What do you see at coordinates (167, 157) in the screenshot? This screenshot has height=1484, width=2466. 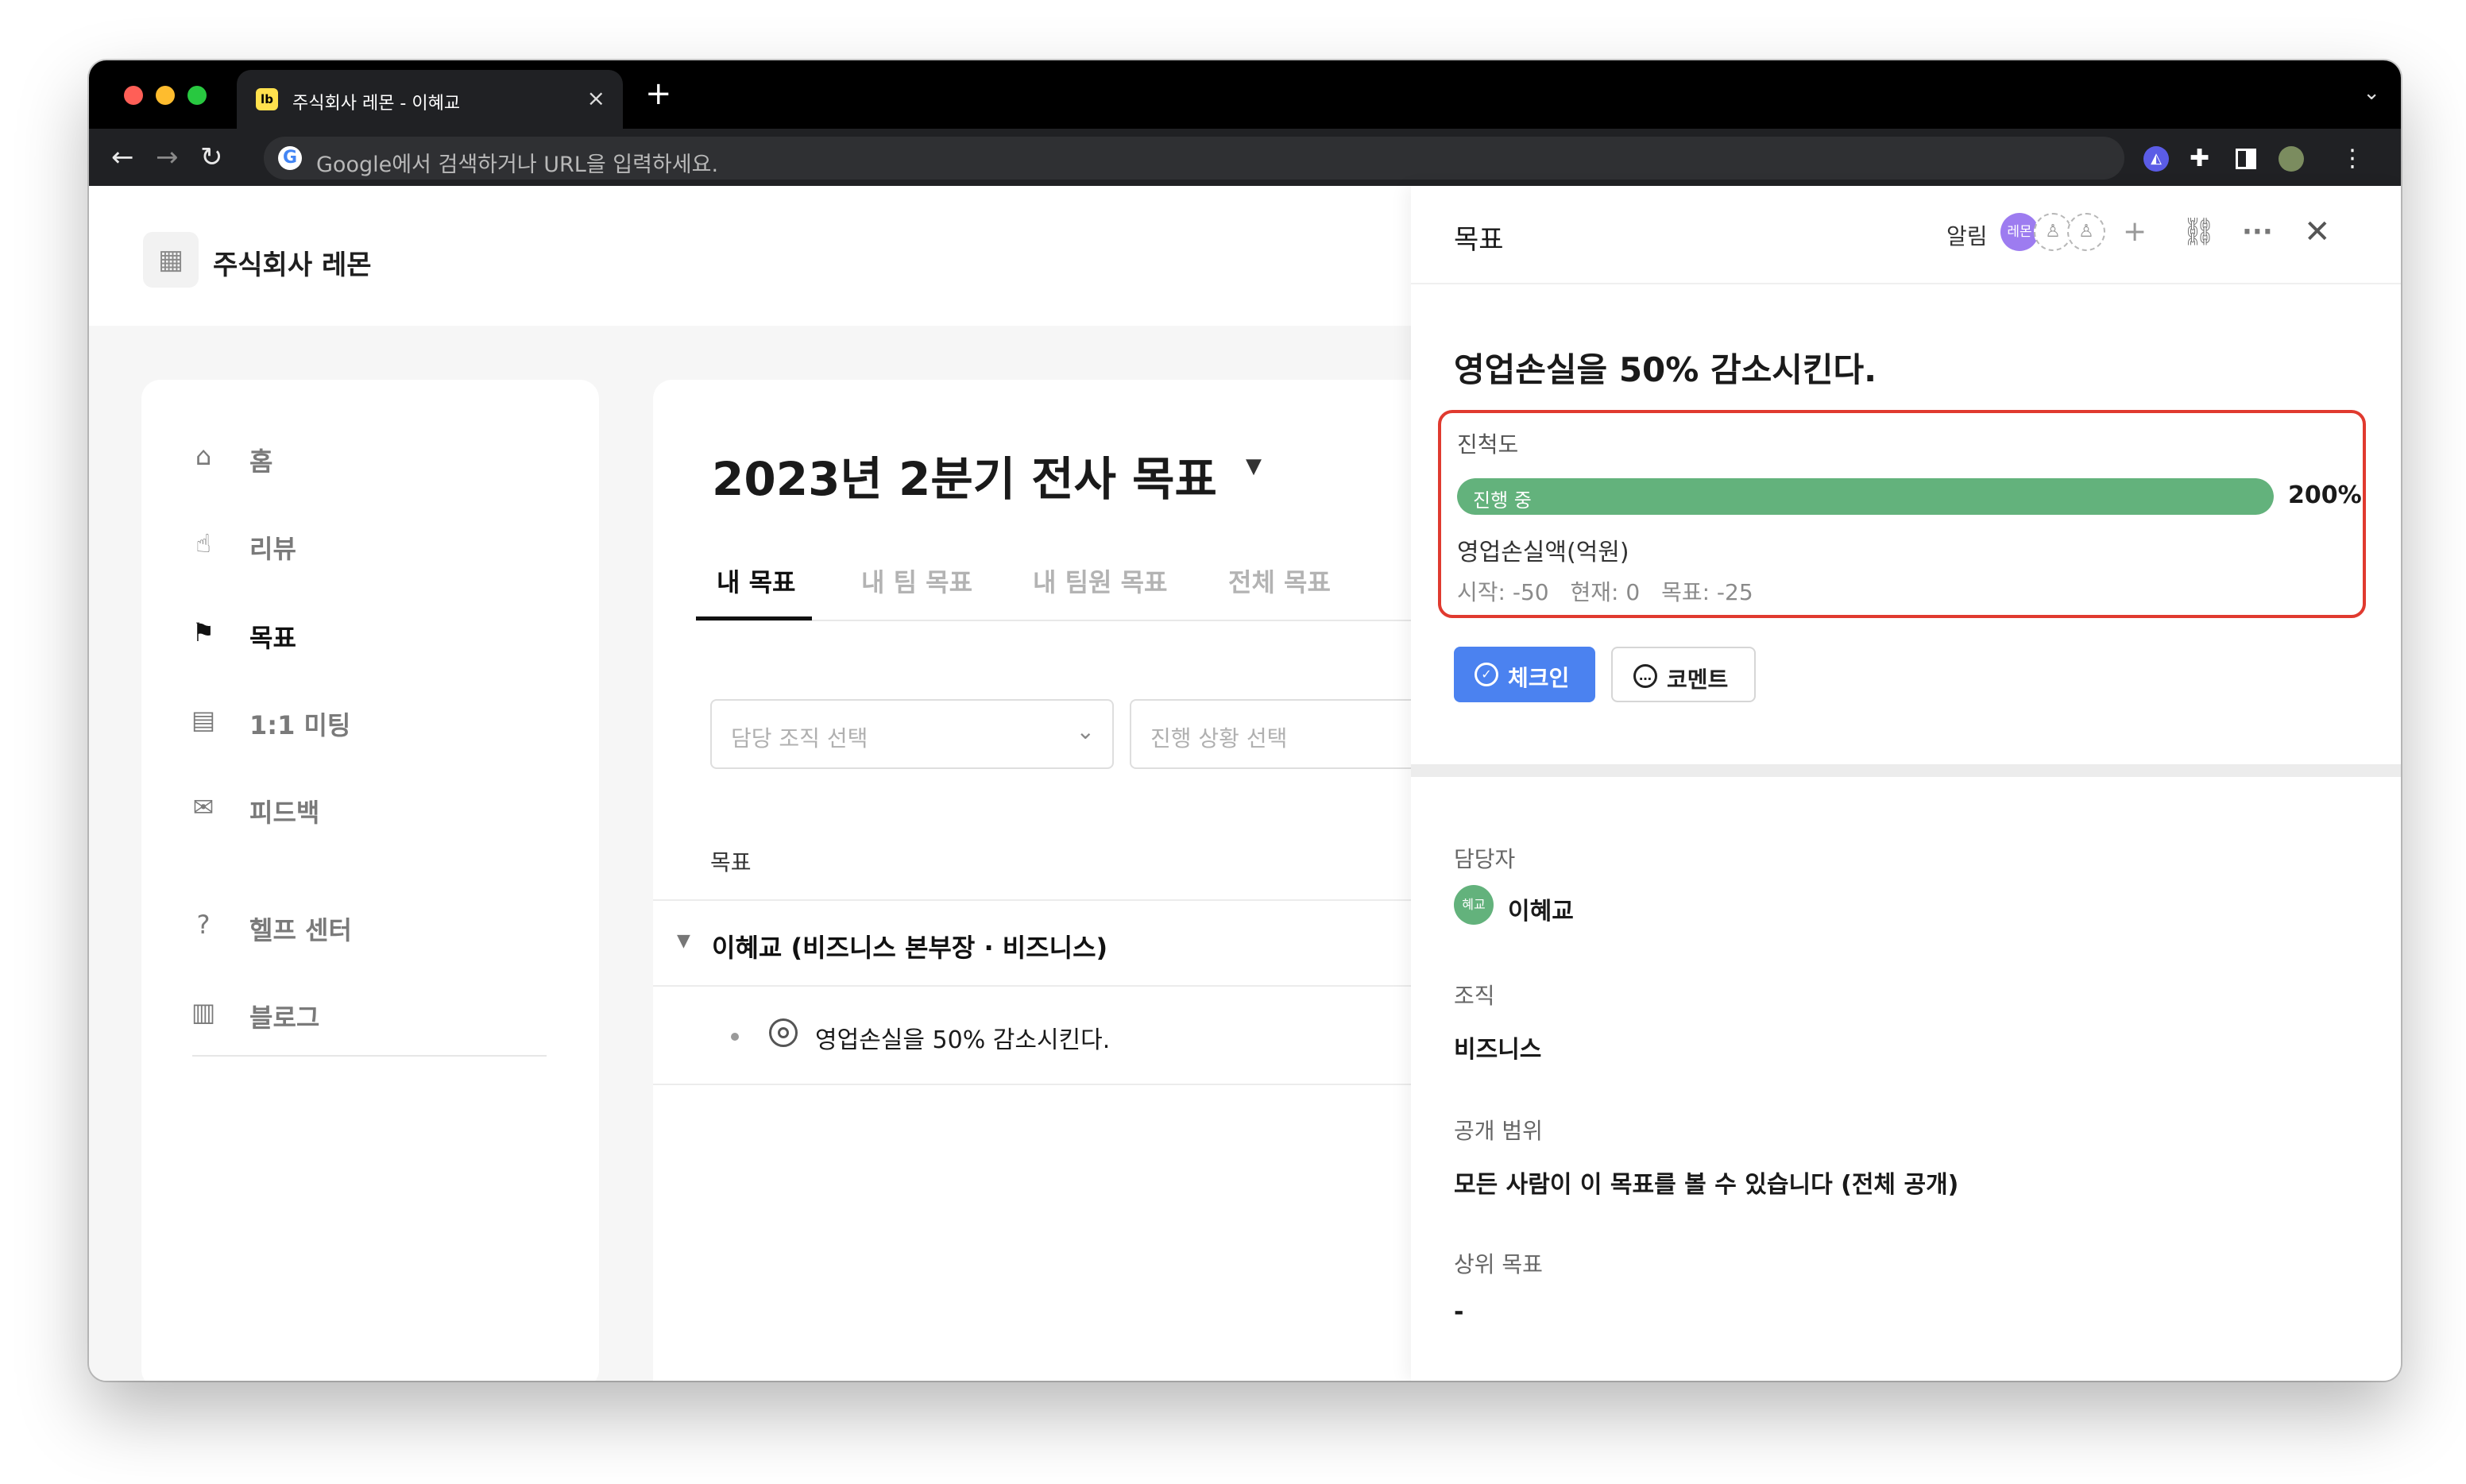 I see `forward-arrow-icon: →` at bounding box center [167, 157].